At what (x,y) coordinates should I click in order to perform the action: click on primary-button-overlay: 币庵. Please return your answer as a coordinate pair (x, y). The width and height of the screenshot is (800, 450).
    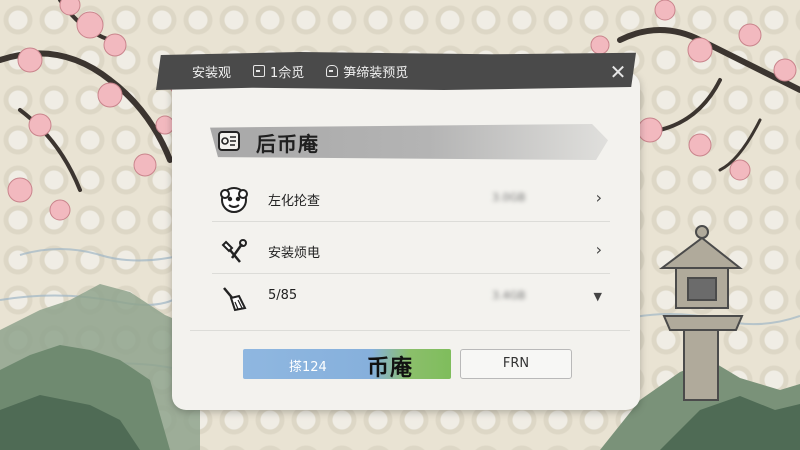
    Looking at the image, I should click on (390, 368).